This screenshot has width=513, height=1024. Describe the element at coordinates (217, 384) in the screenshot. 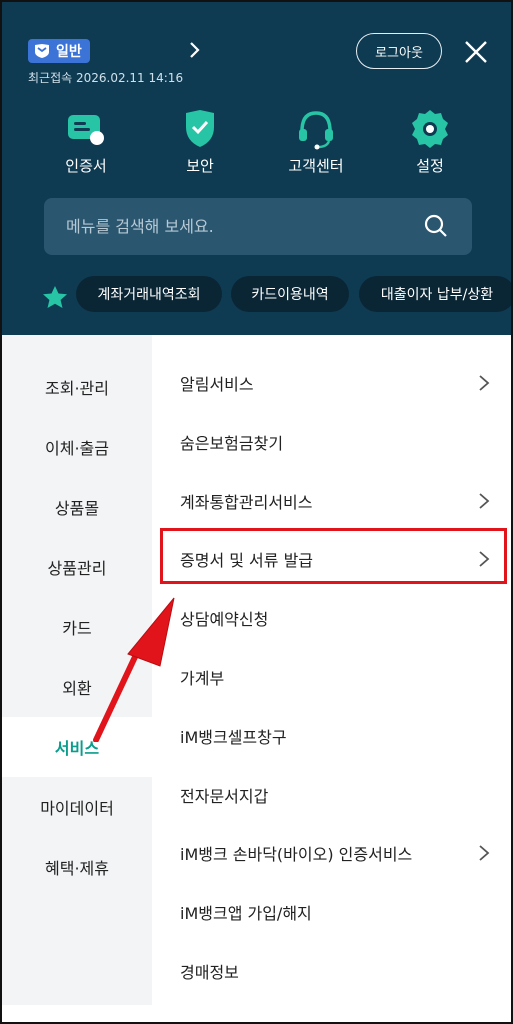

I see `menu-item-label: 알림서비스` at that location.